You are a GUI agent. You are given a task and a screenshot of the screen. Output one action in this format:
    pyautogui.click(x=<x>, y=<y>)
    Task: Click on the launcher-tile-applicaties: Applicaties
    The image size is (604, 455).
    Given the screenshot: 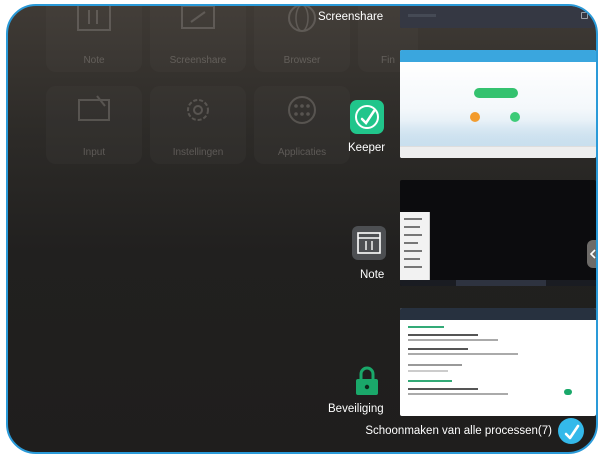 What is the action you would take?
    pyautogui.click(x=302, y=125)
    